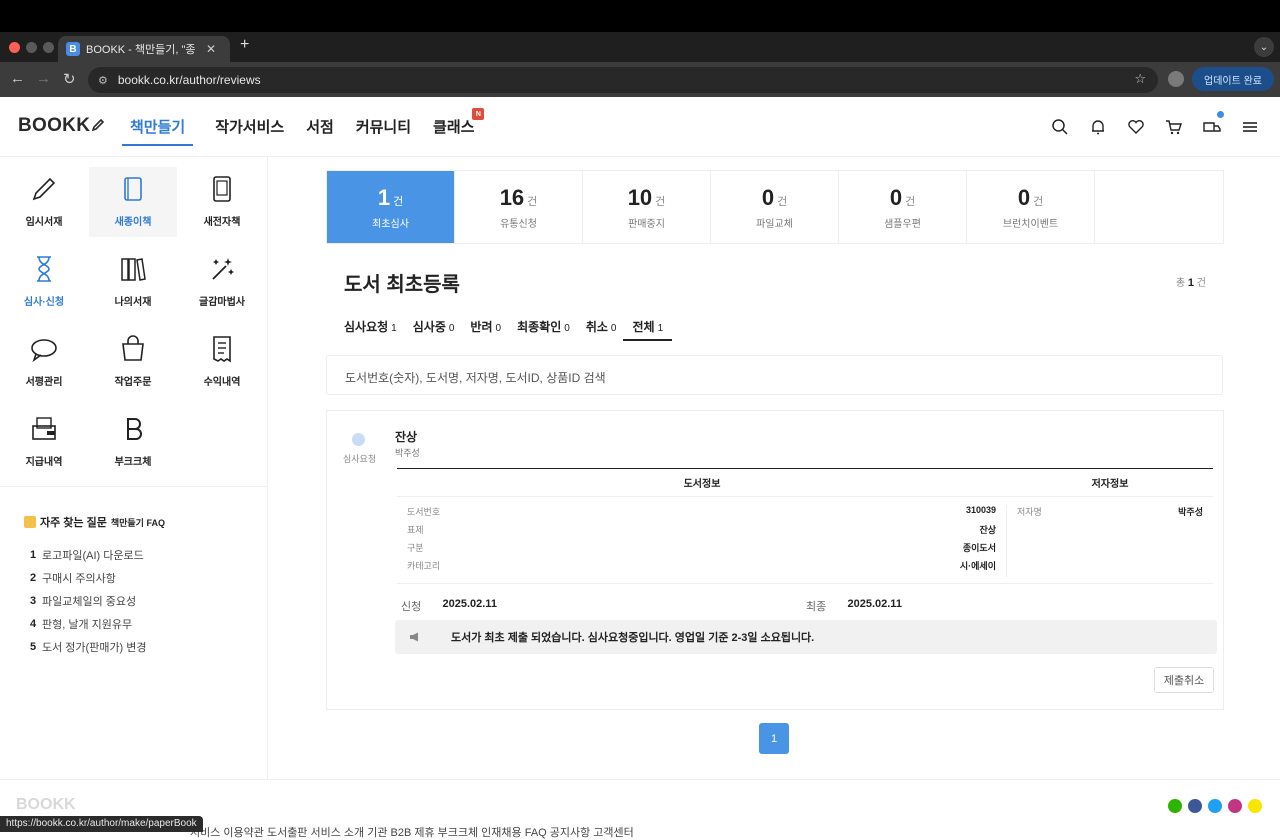 This screenshot has height=840, width=1280. I want to click on browser-tab: B BOOKK - 책만들기, "종이책, 전자 ✕, so click(144, 49).